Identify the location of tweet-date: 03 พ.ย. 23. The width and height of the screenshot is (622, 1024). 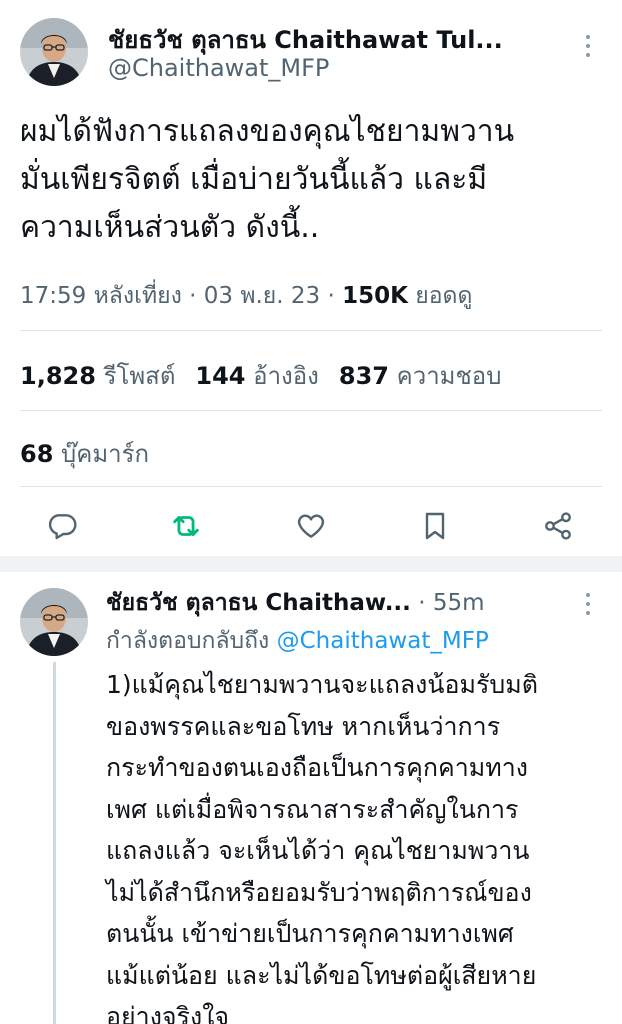
(262, 296).